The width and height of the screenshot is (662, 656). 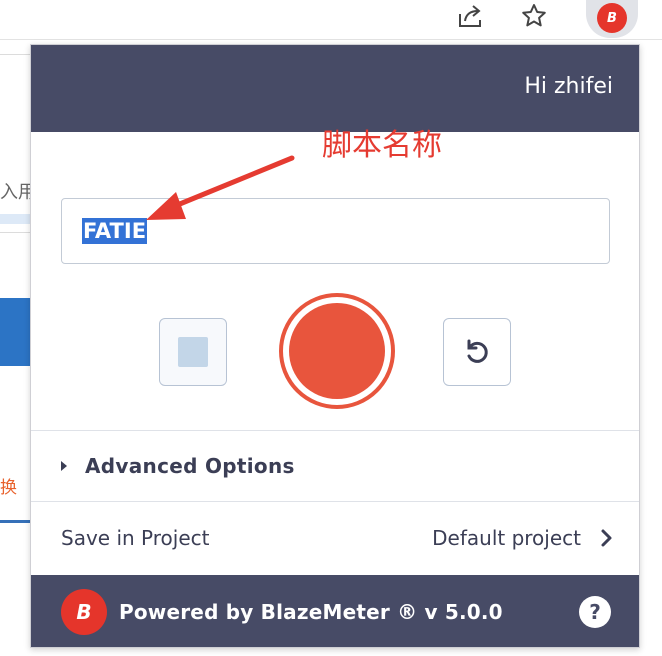 What do you see at coordinates (64, 466) in the screenshot?
I see `caret-right-icon` at bounding box center [64, 466].